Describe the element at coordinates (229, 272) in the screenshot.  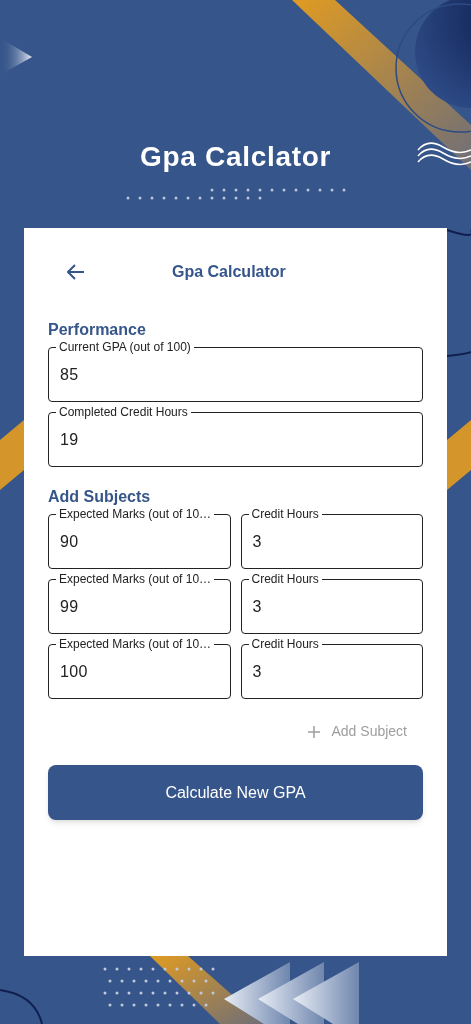
I see `header-title: Gpa Calculator` at that location.